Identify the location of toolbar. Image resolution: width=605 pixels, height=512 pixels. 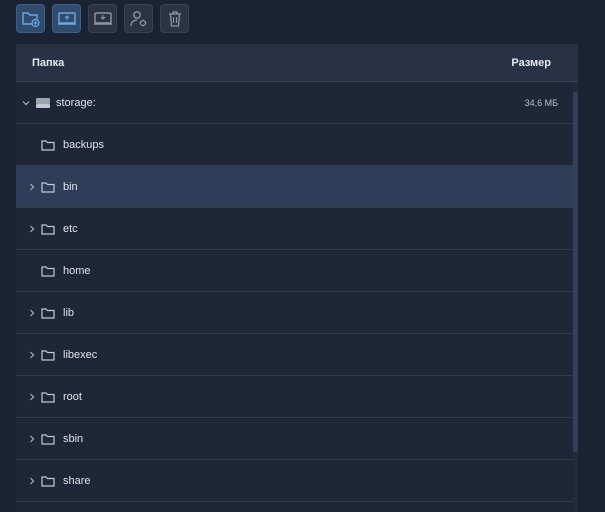
(102, 18).